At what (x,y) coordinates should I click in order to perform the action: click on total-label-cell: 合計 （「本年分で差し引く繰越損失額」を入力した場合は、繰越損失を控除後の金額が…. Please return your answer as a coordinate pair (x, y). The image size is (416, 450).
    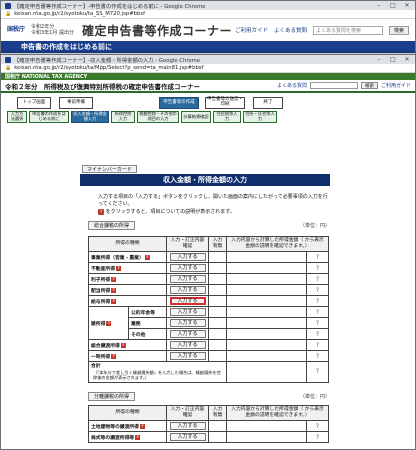
    Looking at the image, I should click on (157, 372).